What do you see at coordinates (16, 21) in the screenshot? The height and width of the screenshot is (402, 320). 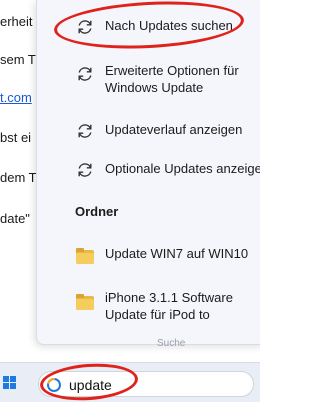 I see `background-text: erheit` at bounding box center [16, 21].